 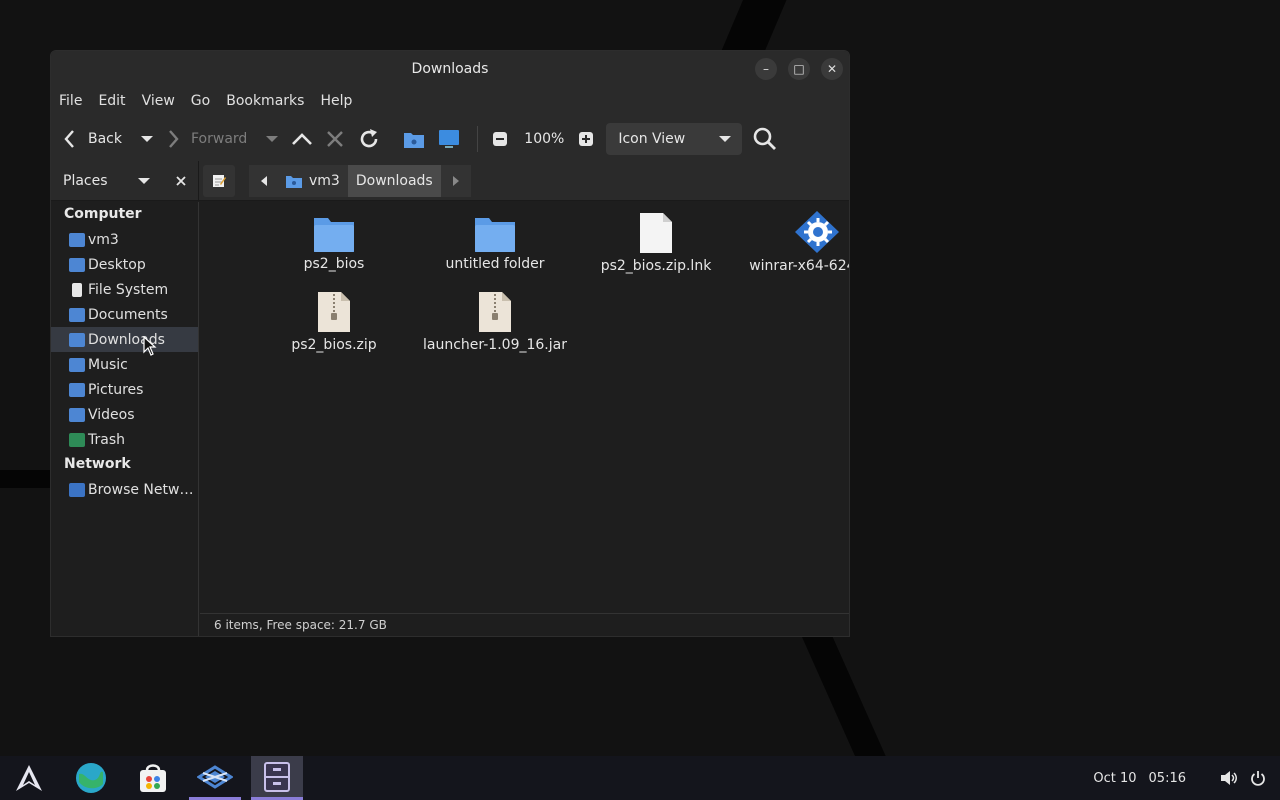 I want to click on sidebar-item-label: Documents, so click(x=128, y=314).